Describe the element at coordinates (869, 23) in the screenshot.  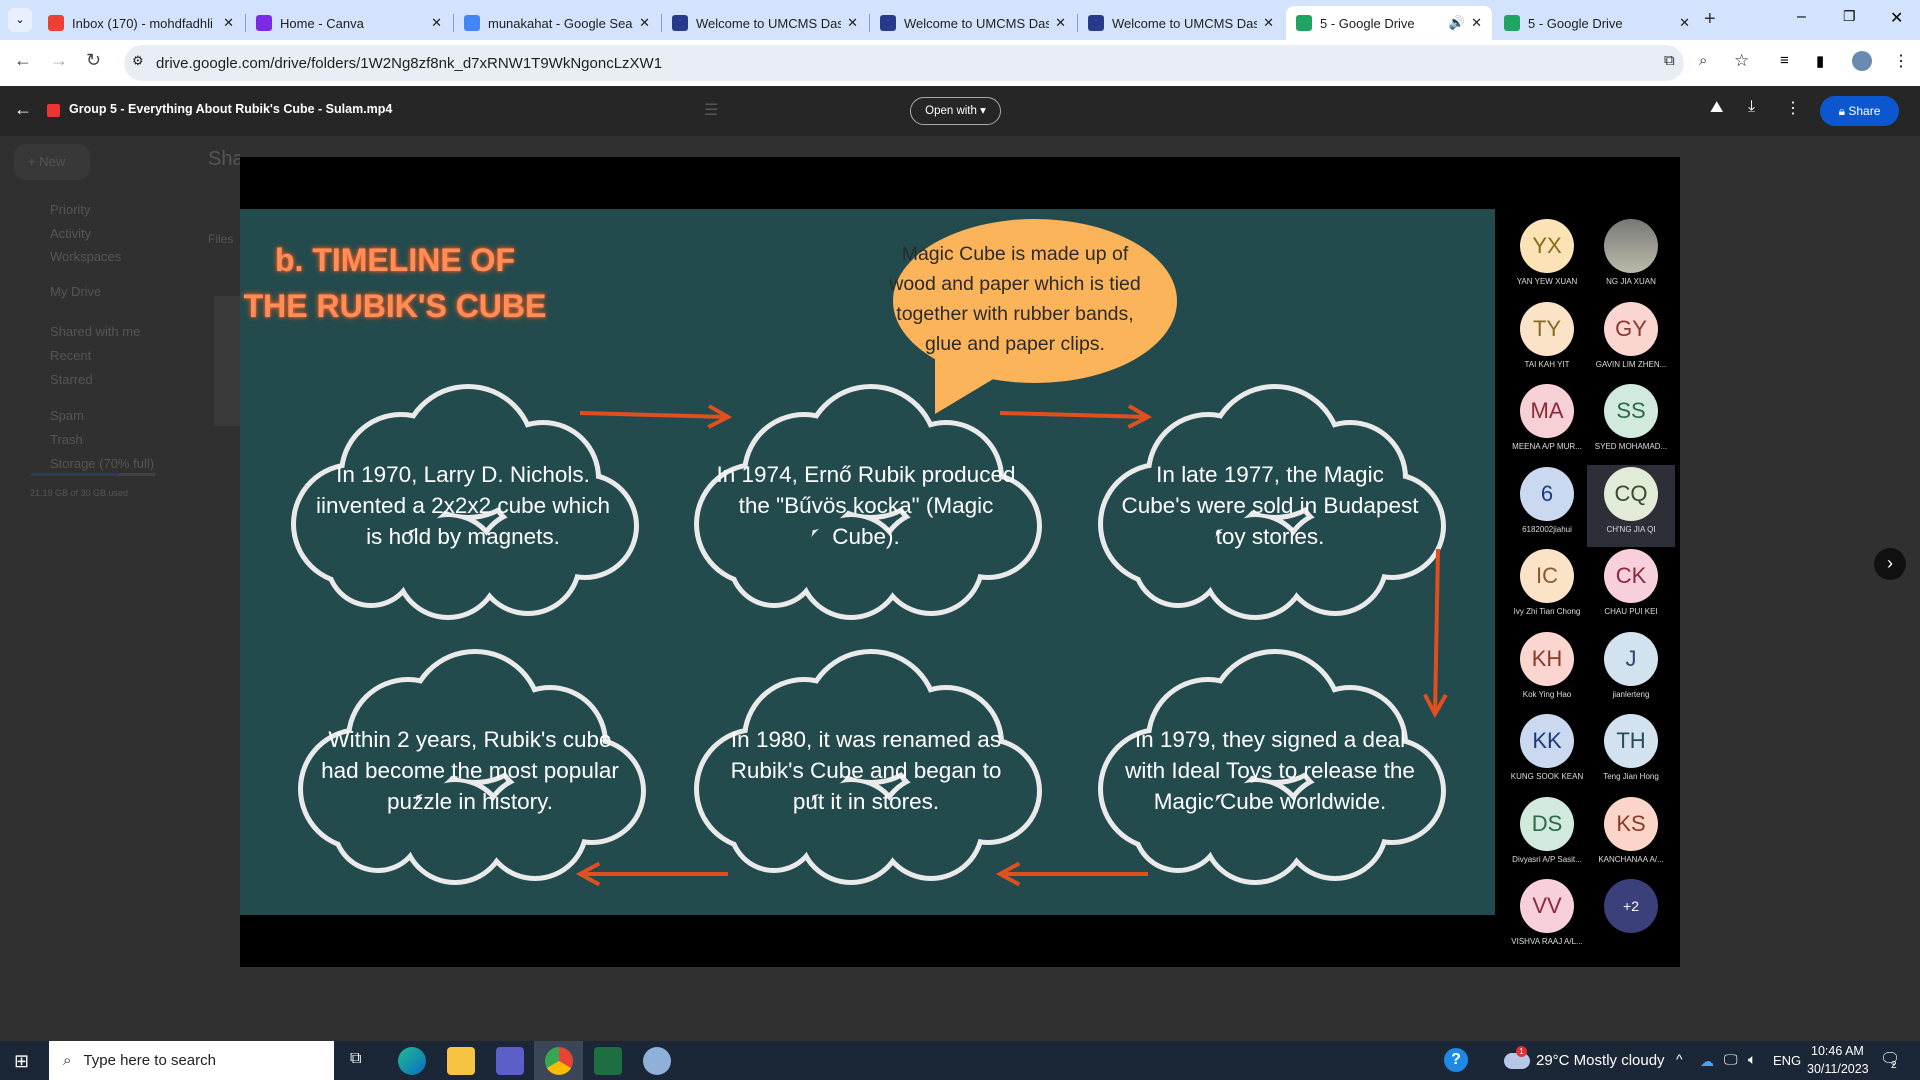
I see `tab-separator` at that location.